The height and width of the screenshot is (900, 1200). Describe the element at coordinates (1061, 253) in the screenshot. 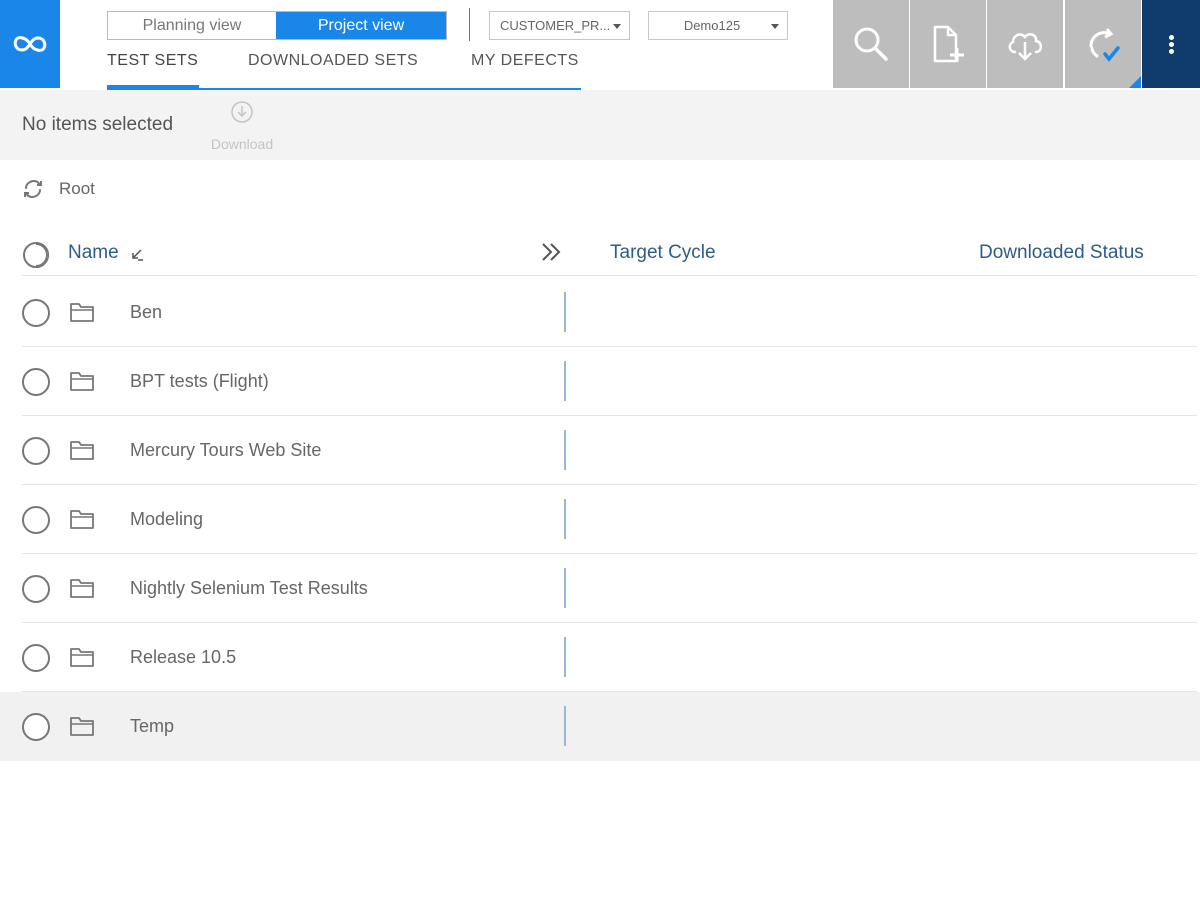

I see `column-downloaded-status-header: Downloaded Status` at that location.